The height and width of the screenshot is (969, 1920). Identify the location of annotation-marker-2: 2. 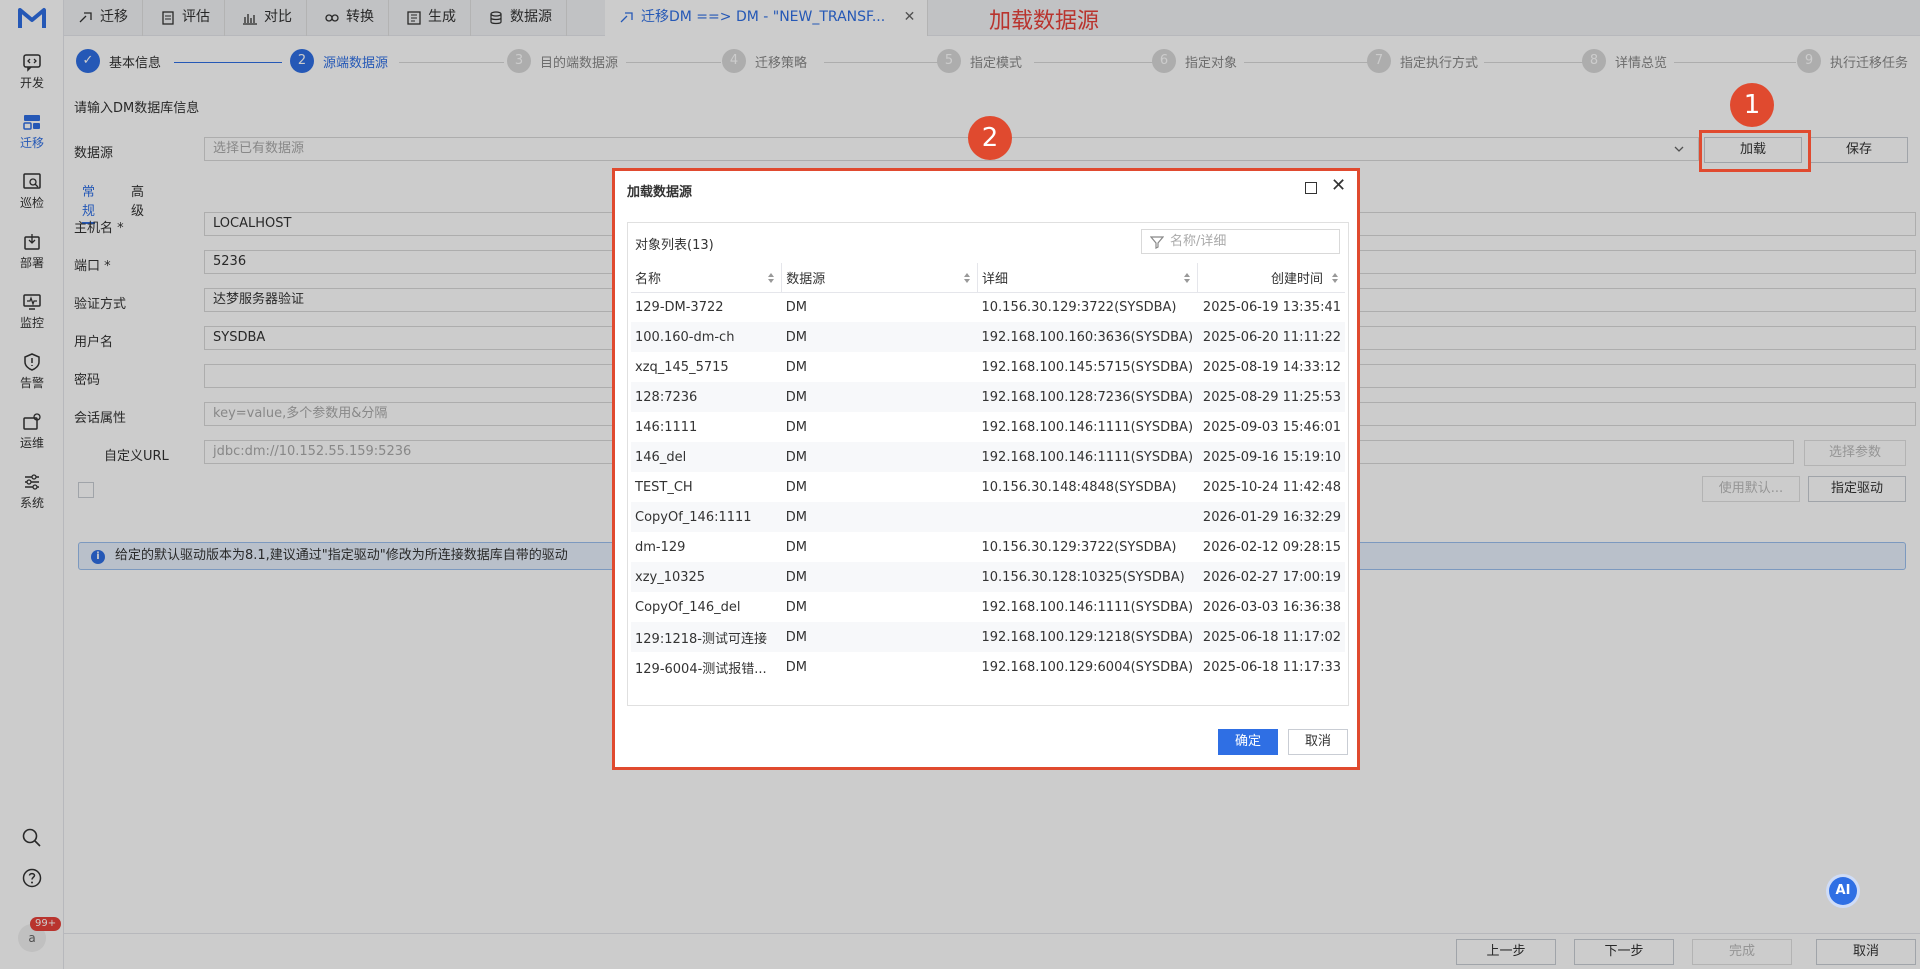
(990, 138).